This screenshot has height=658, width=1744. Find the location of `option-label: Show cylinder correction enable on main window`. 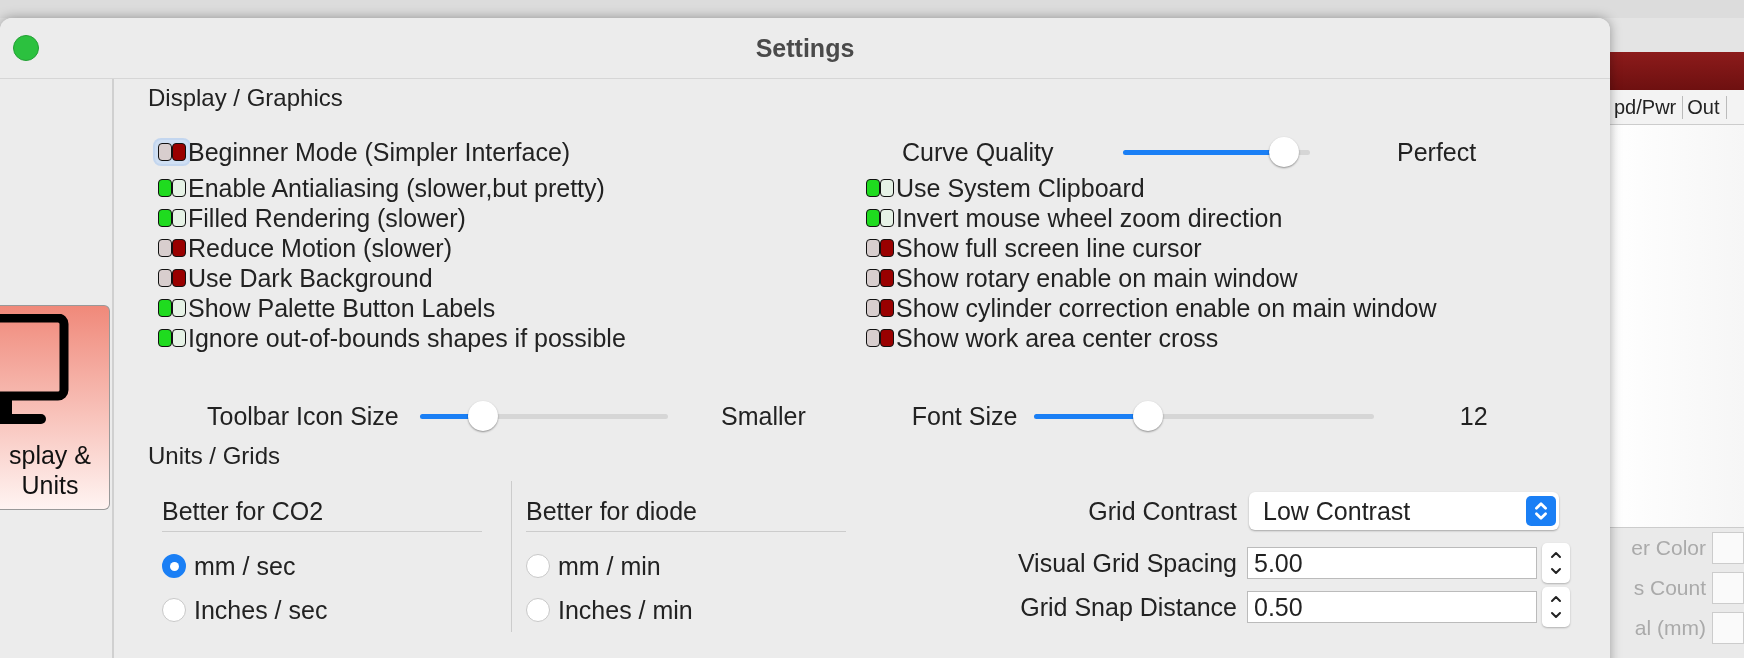

option-label: Show cylinder correction enable on main window is located at coordinates (1166, 308).